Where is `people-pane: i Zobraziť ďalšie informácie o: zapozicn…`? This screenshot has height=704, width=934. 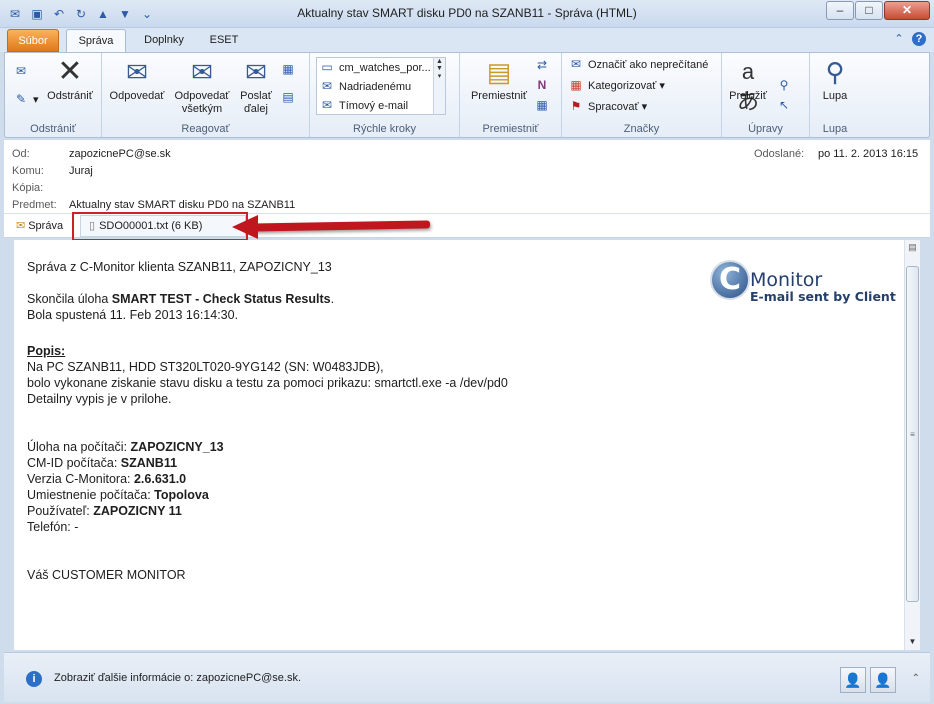
people-pane: i Zobraziť ďalšie informácie o: zapozicn… is located at coordinates (467, 677).